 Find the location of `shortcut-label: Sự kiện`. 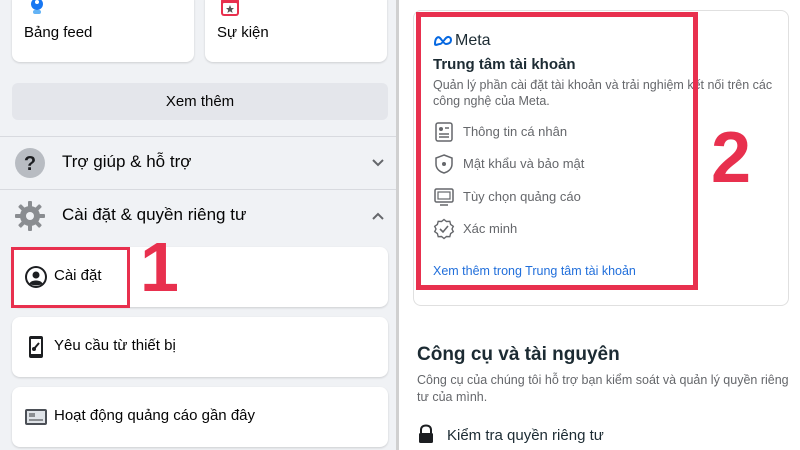

shortcut-label: Sự kiện is located at coordinates (243, 32).